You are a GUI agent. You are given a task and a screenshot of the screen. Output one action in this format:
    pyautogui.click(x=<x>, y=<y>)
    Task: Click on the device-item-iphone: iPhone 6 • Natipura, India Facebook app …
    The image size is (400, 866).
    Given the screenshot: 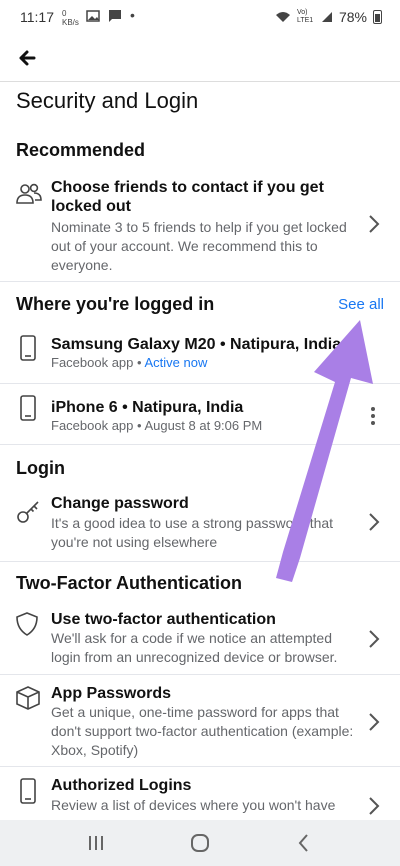 What is the action you would take?
    pyautogui.click(x=200, y=415)
    